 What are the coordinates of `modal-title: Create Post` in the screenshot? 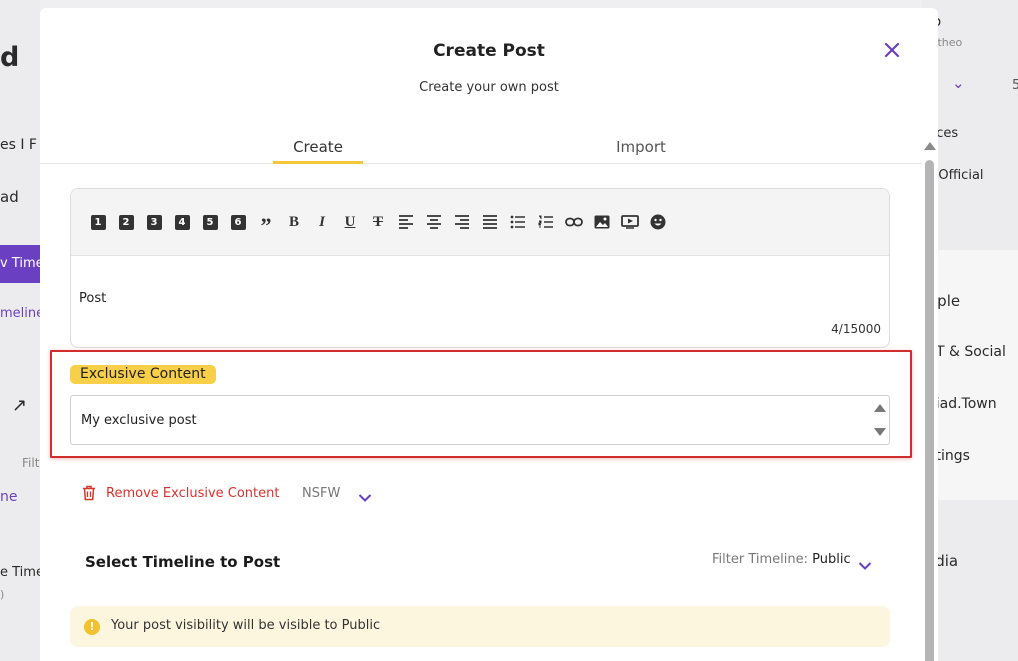 It's located at (489, 51).